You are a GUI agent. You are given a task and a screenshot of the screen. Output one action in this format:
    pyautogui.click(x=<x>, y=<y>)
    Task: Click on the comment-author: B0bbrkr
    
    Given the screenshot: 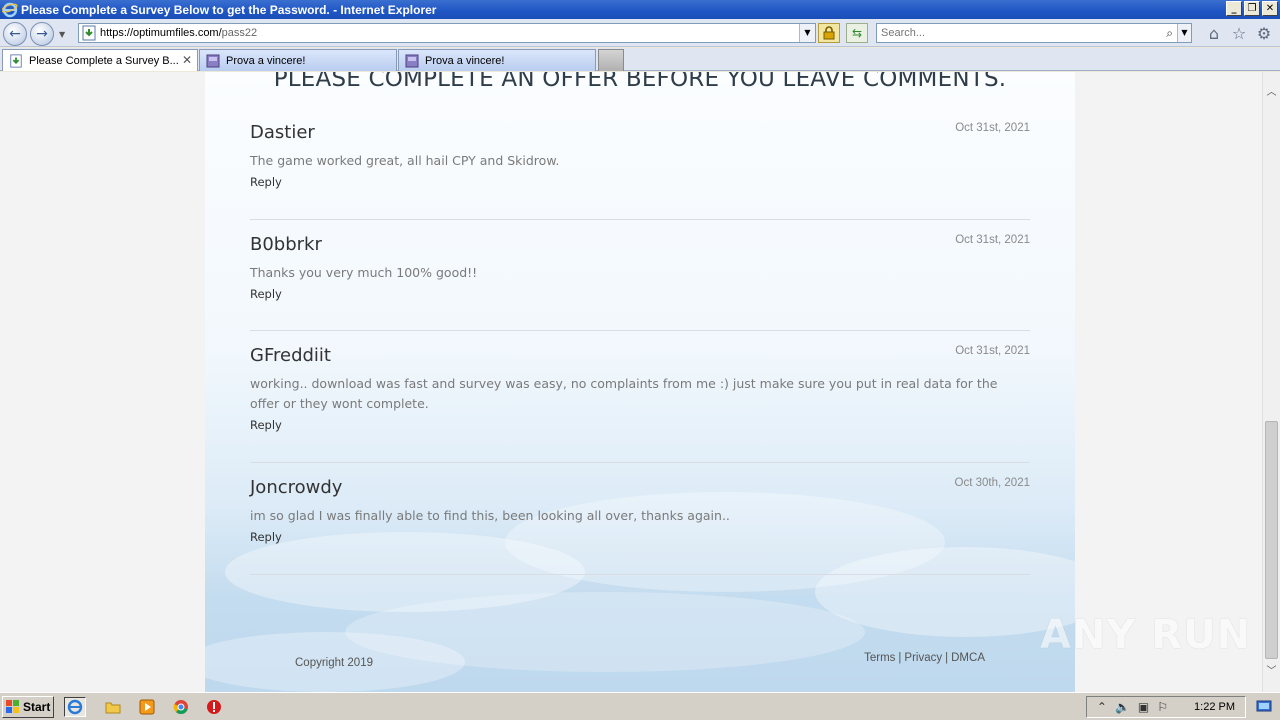 What is the action you would take?
    pyautogui.click(x=286, y=244)
    